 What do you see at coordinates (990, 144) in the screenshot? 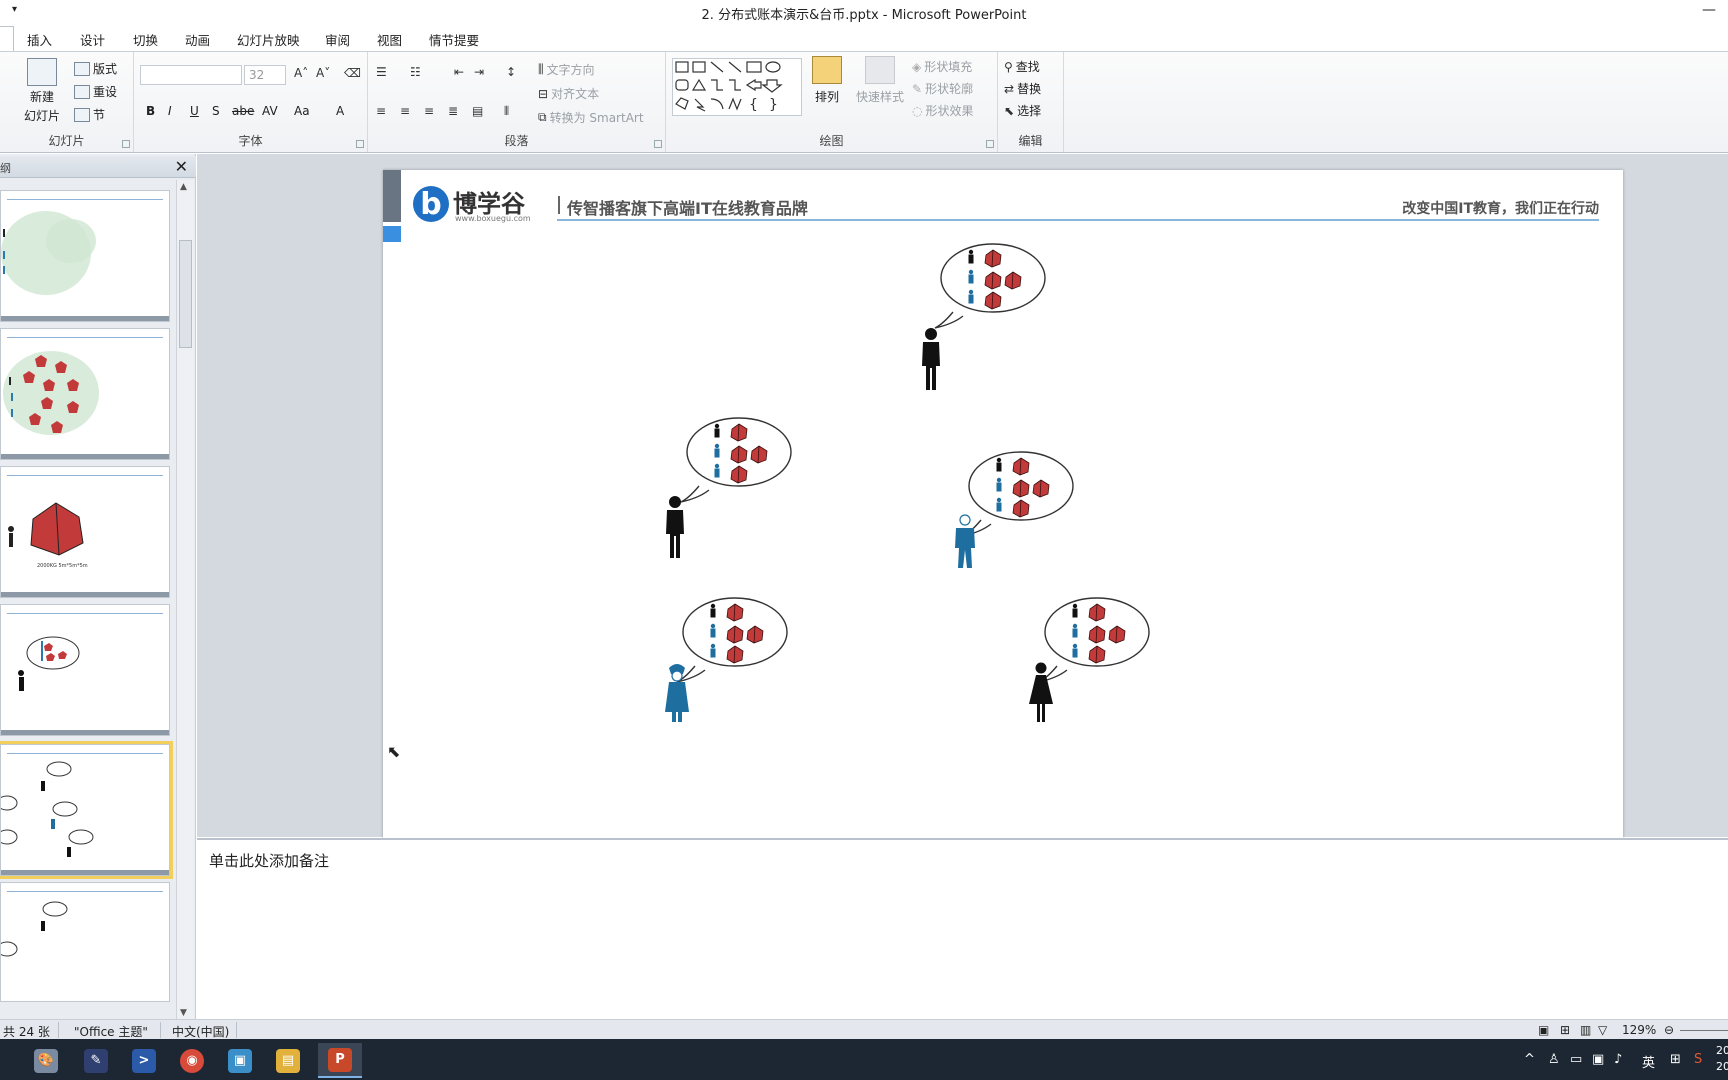
I see `drawing-group-launcher` at bounding box center [990, 144].